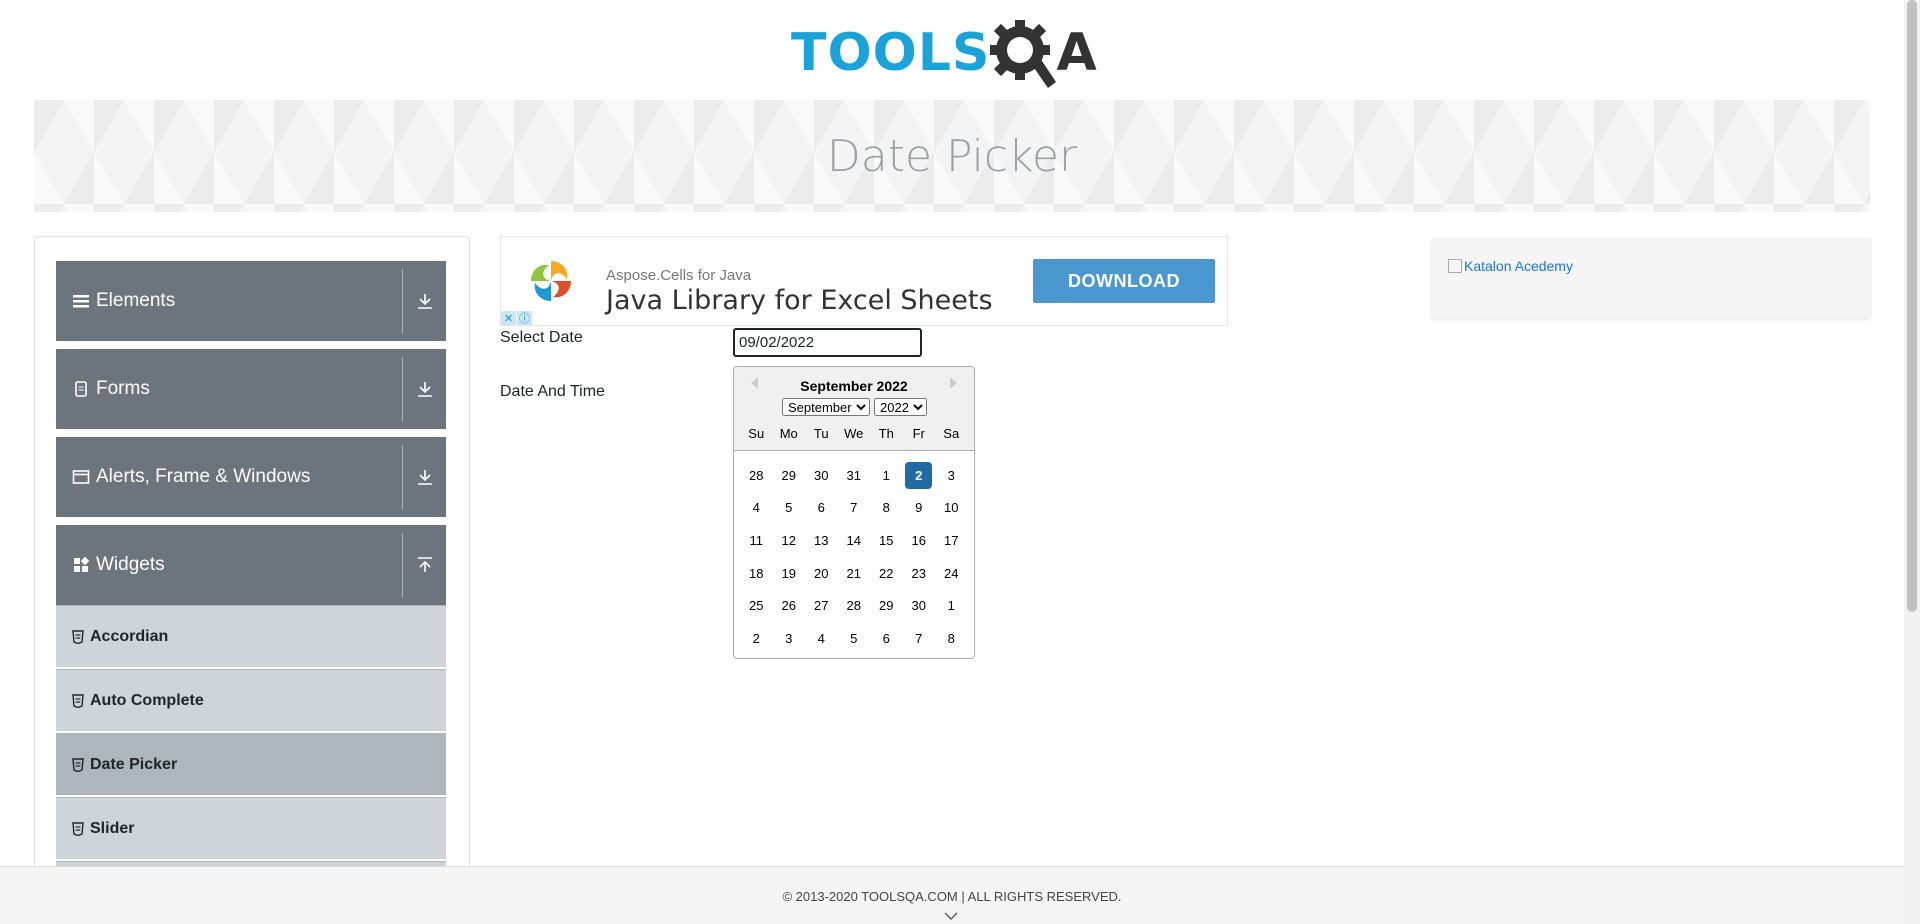 Image resolution: width=1920 pixels, height=924 pixels. I want to click on year-select: 2022, so click(900, 407).